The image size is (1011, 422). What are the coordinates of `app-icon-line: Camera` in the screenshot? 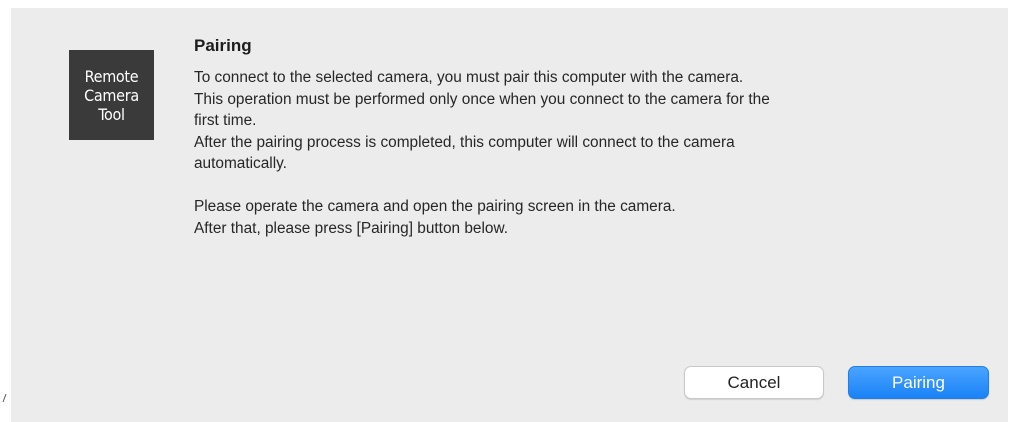 It's located at (111, 95).